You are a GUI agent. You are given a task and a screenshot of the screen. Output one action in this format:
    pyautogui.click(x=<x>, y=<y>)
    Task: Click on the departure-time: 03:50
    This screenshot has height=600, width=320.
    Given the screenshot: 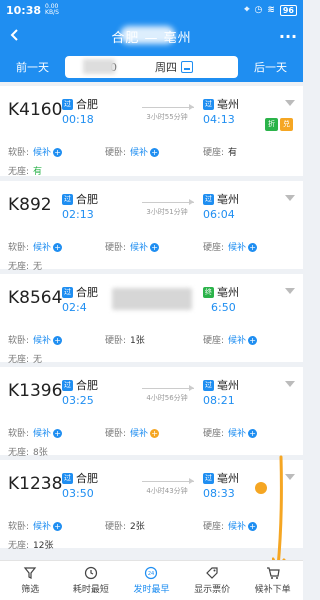 What is the action you would take?
    pyautogui.click(x=78, y=493)
    